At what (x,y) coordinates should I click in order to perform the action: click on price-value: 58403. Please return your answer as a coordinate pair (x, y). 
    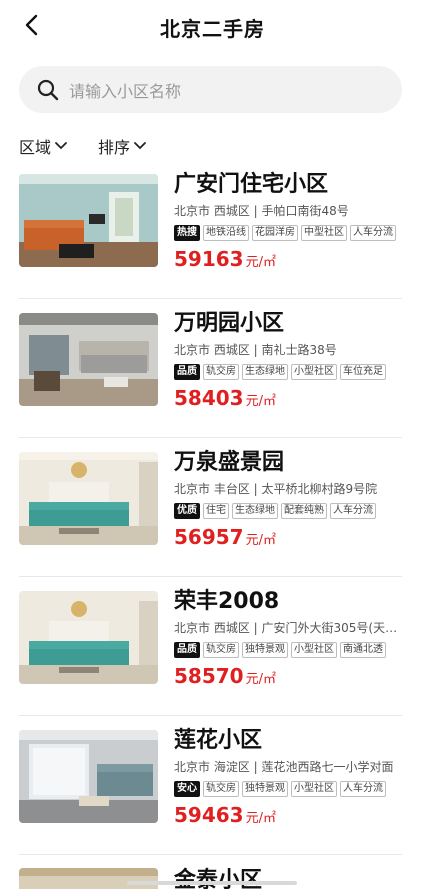
    Looking at the image, I should click on (209, 398).